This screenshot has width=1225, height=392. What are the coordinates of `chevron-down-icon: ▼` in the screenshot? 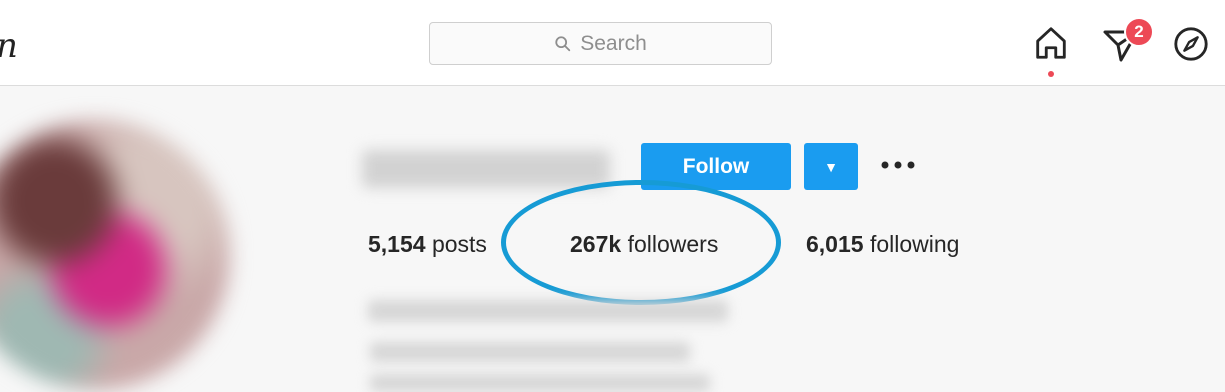 It's located at (831, 166).